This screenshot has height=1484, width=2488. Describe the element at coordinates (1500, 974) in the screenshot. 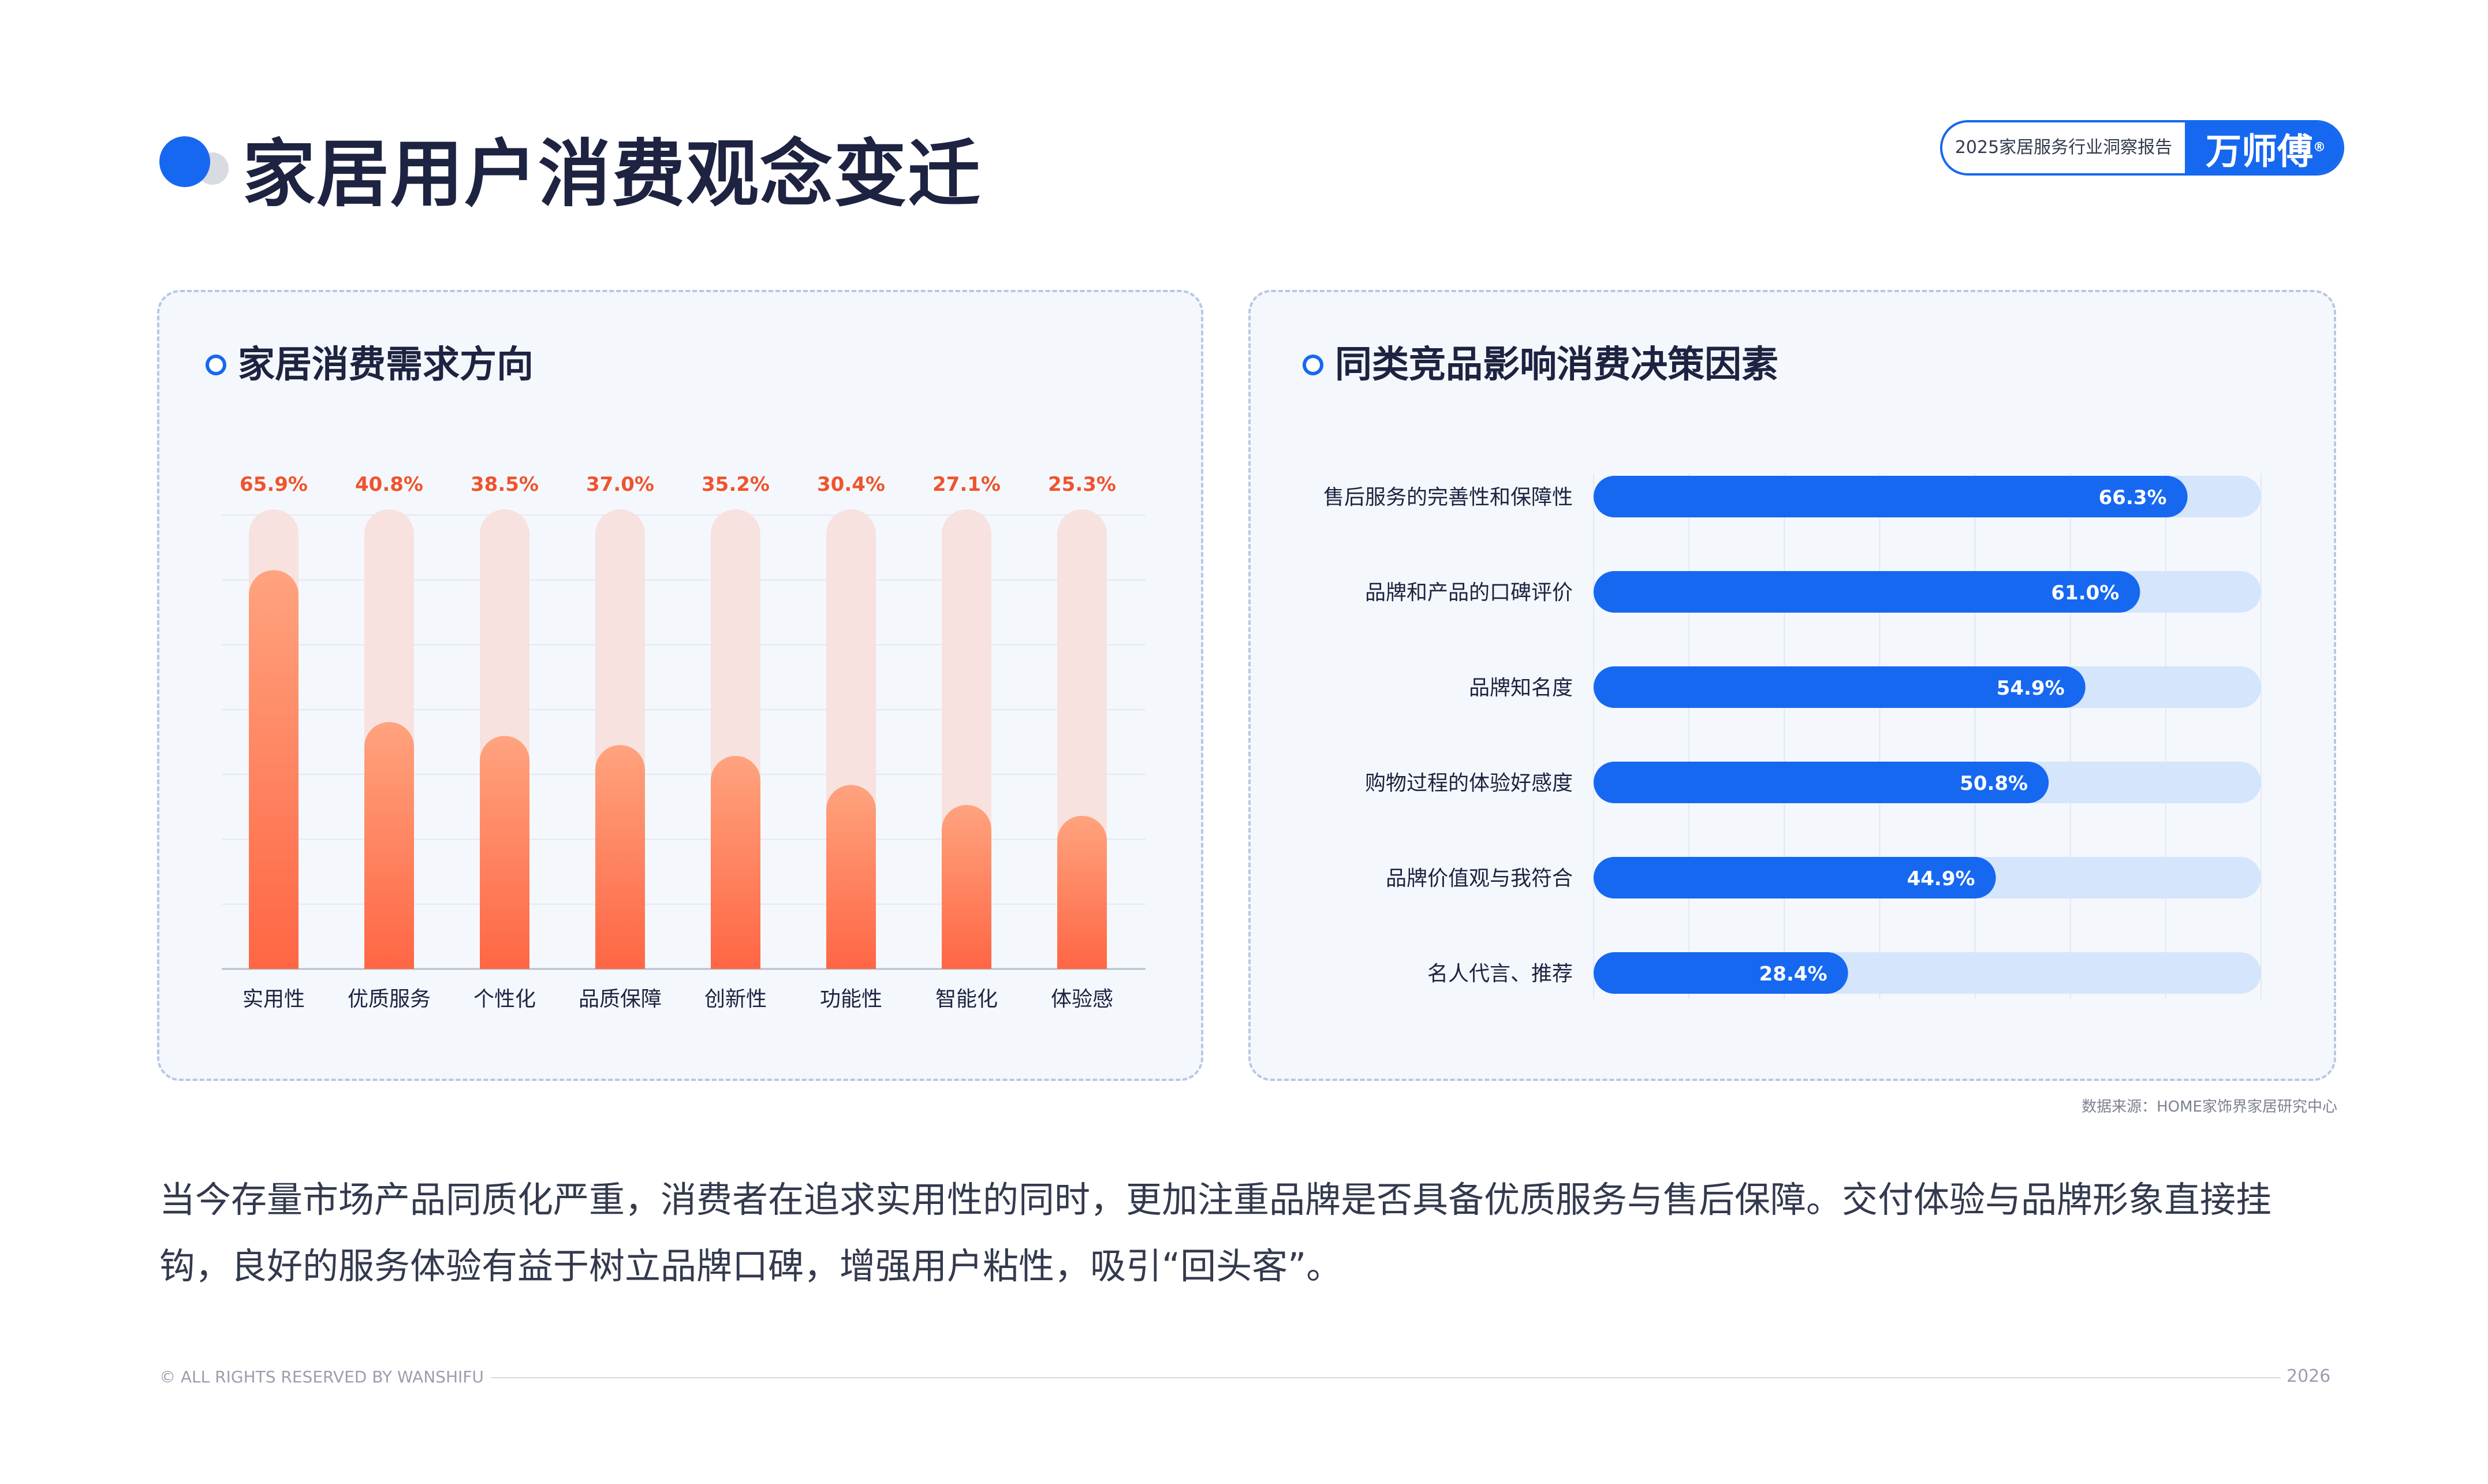

I see `category-label: 名人代言、推荐` at that location.